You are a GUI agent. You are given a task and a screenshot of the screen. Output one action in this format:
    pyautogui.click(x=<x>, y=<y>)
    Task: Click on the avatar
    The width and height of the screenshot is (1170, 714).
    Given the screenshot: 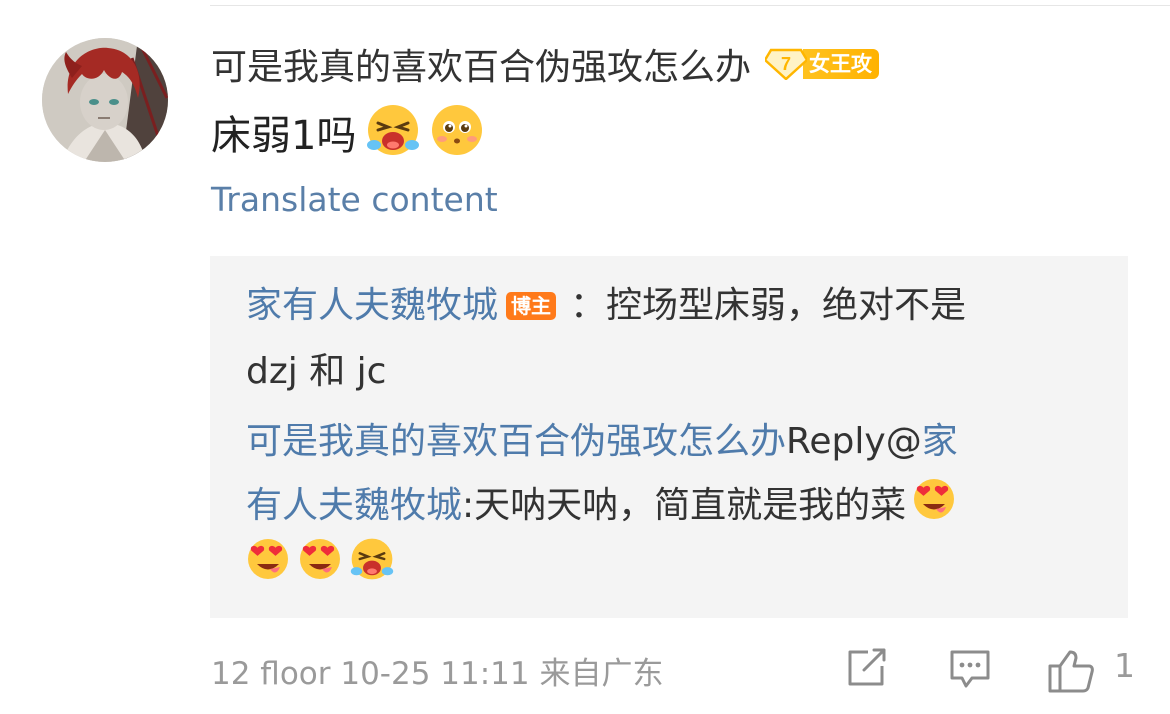 What is the action you would take?
    pyautogui.click(x=105, y=100)
    